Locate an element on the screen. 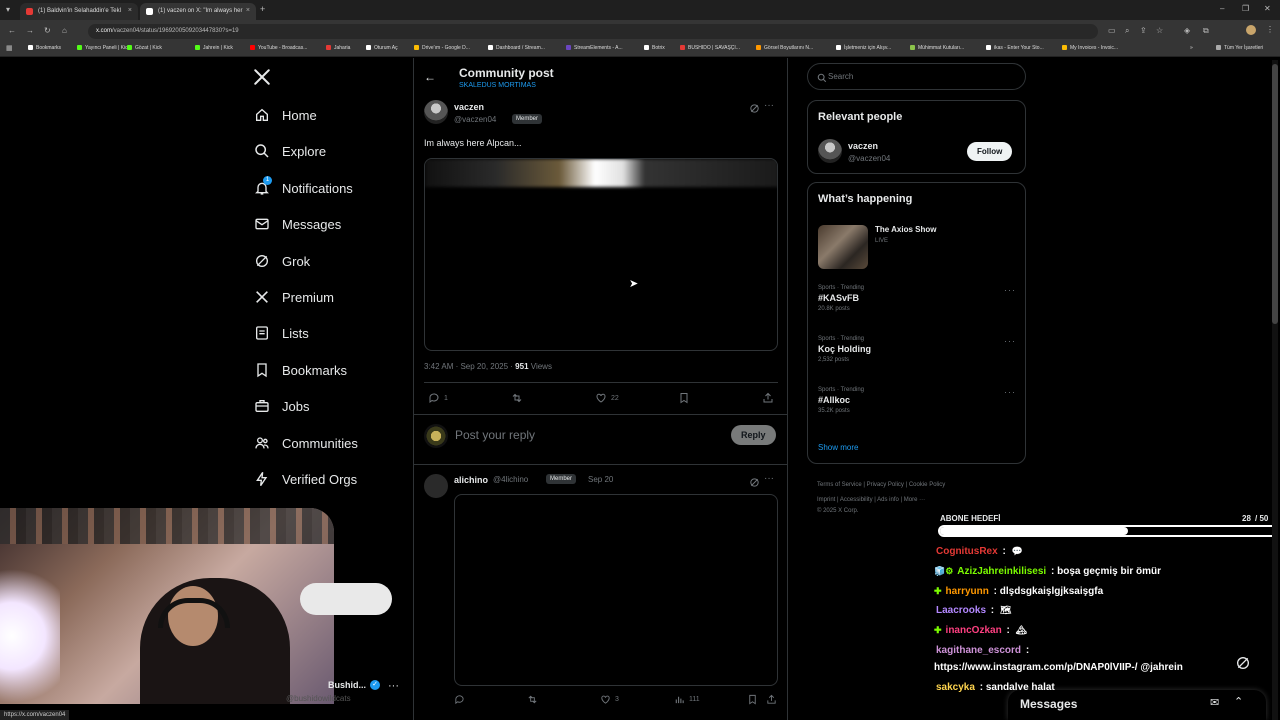 The image size is (1280, 720). tab-menu-icon: ▾ is located at coordinates (8, 9).